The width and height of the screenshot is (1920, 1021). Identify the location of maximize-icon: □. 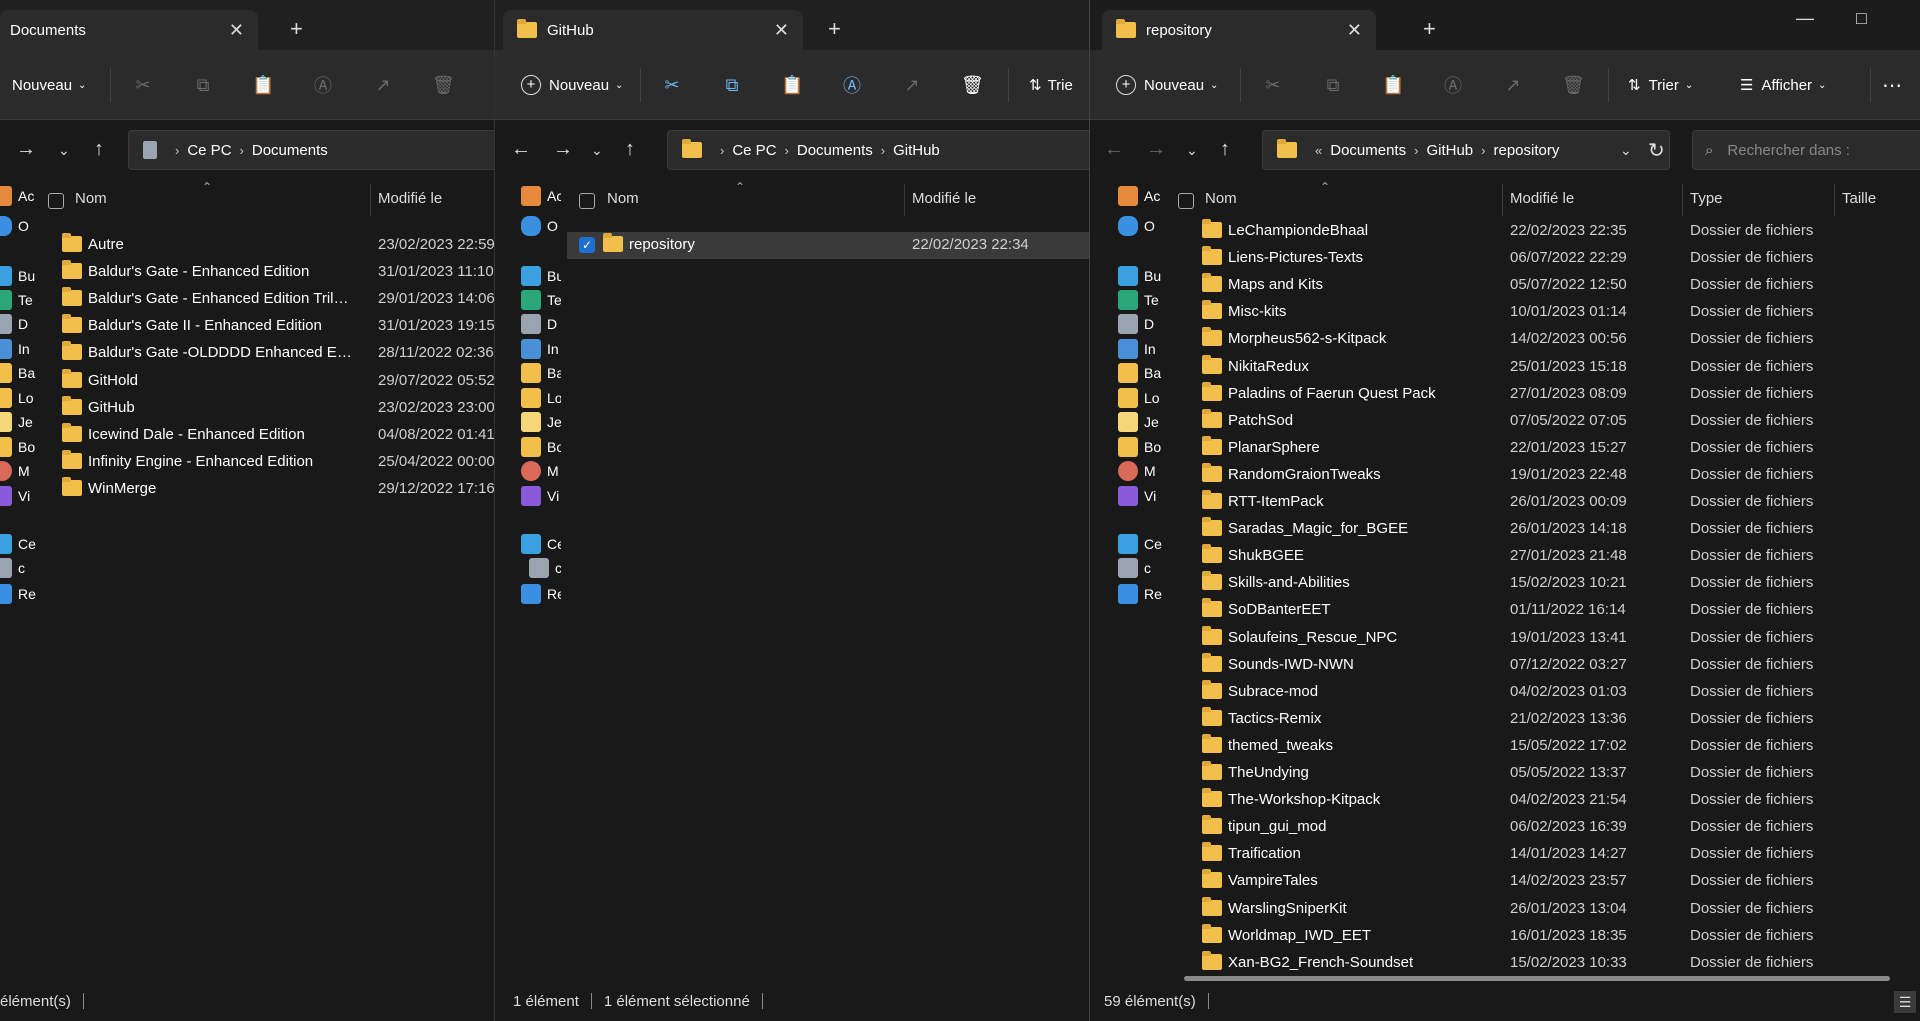
(1861, 18).